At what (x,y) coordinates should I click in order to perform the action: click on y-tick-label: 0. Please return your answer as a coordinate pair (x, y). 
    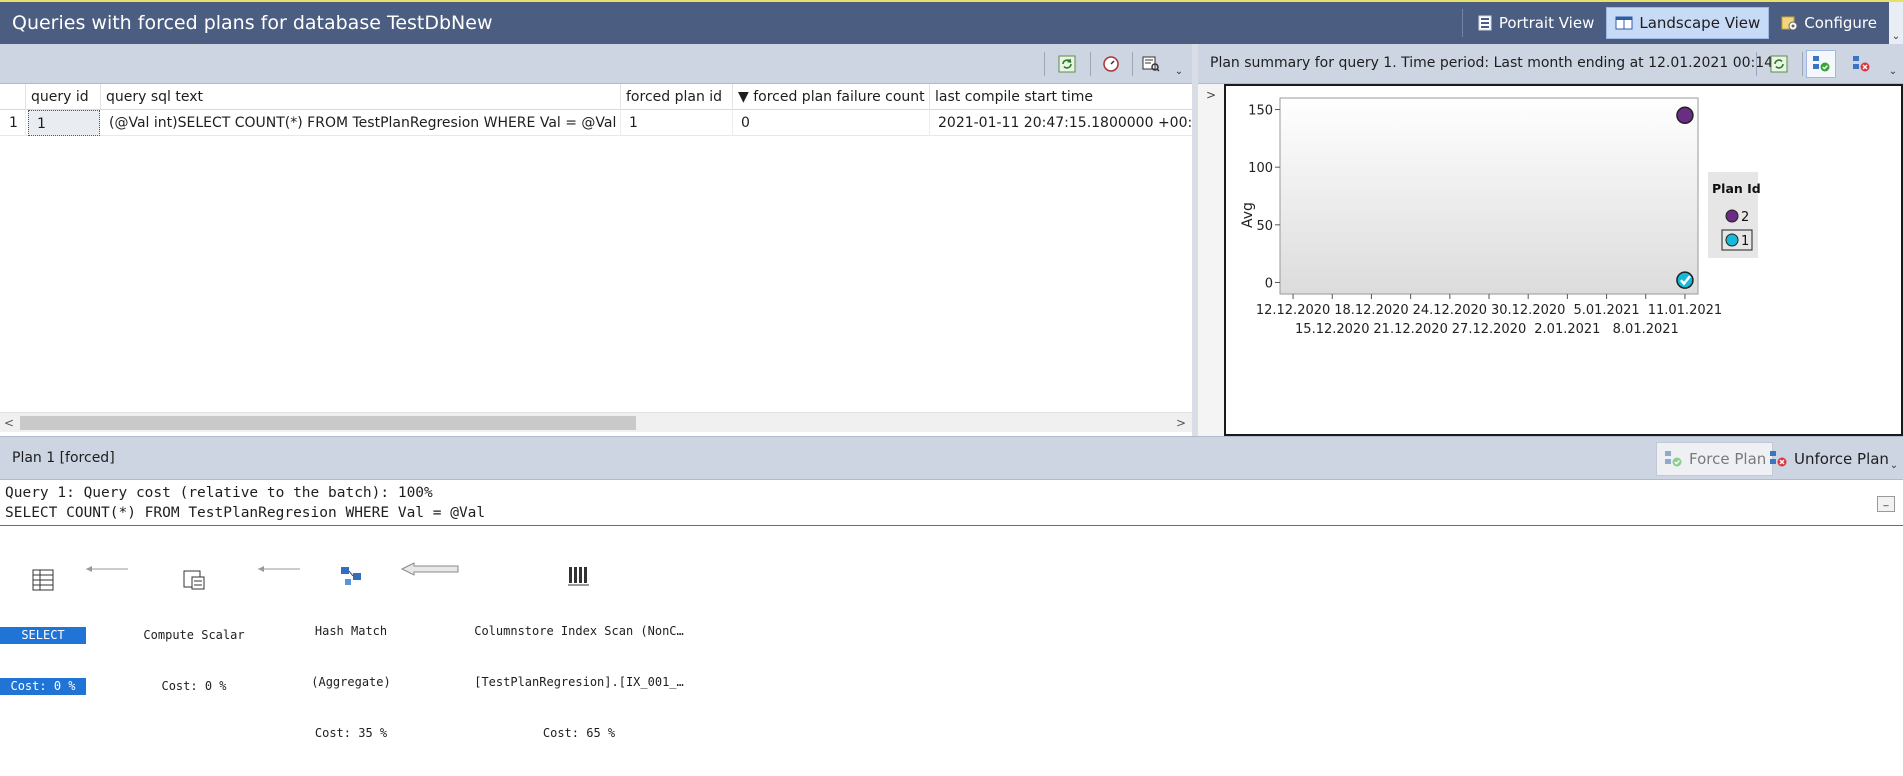
    Looking at the image, I should click on (1269, 283).